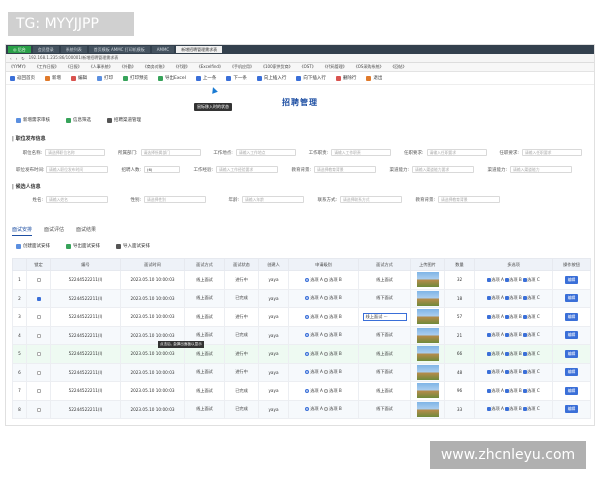  I want to click on add-button: 新增, so click(53, 78).